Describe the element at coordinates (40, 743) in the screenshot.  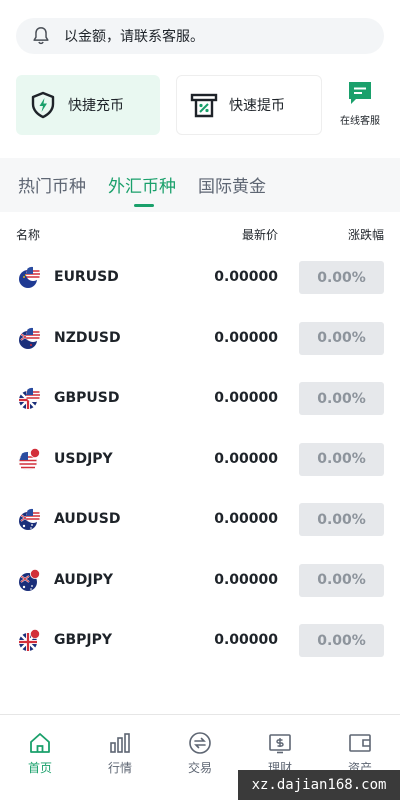
I see `home-icon` at that location.